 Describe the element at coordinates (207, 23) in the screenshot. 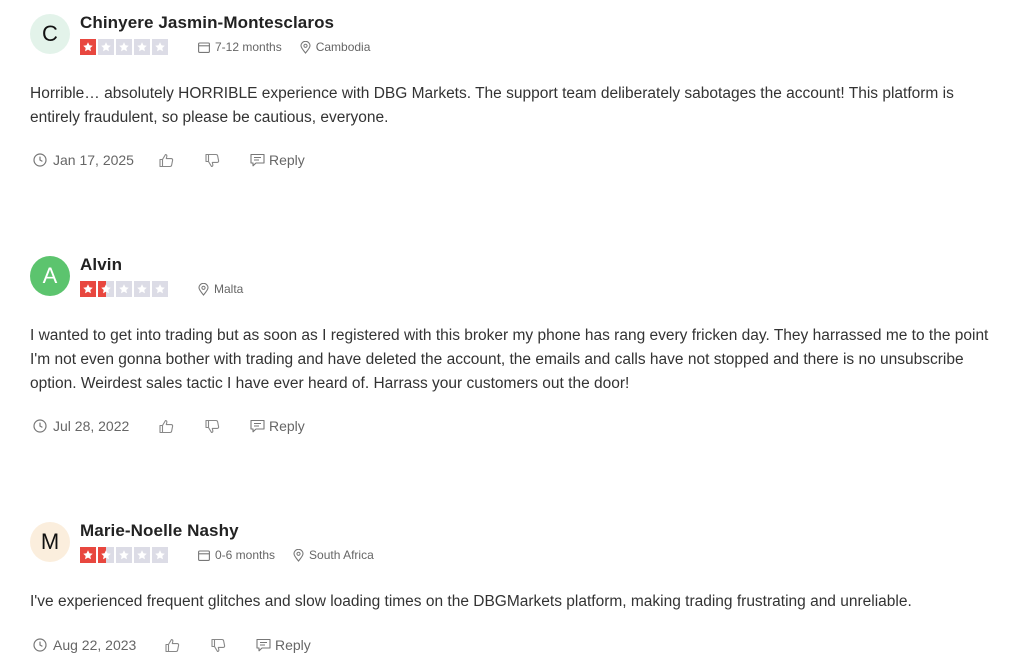

I see `reviewer-name: Chinyere Jasmin-Montesclaros` at that location.